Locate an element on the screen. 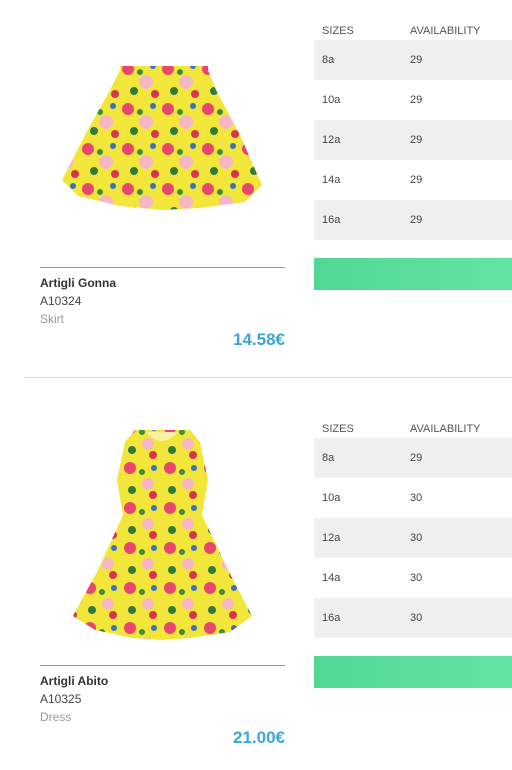 The height and width of the screenshot is (770, 512). product-name: Artigli Abito is located at coordinates (74, 681).